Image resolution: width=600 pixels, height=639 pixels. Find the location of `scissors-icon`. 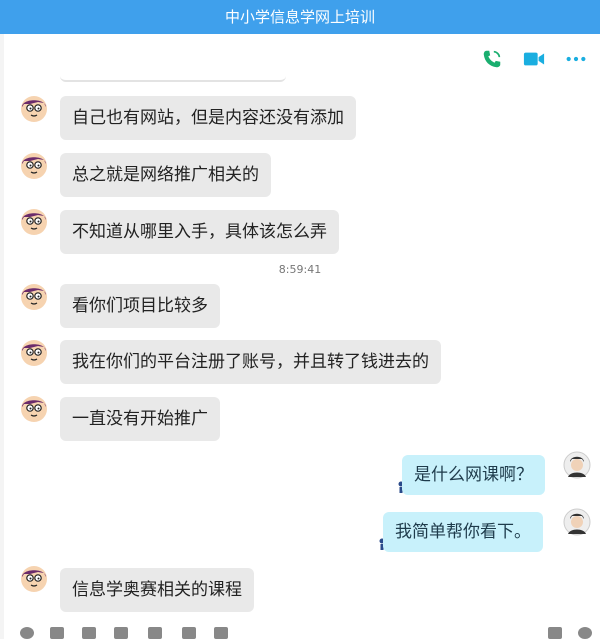

scissors-icon is located at coordinates (89, 633).